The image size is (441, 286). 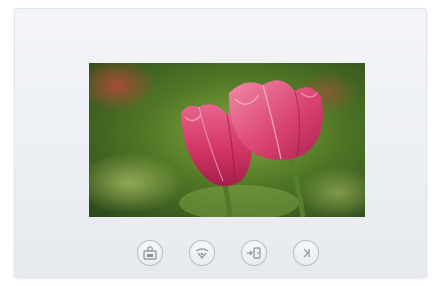 I want to click on menu-button, so click(x=306, y=253).